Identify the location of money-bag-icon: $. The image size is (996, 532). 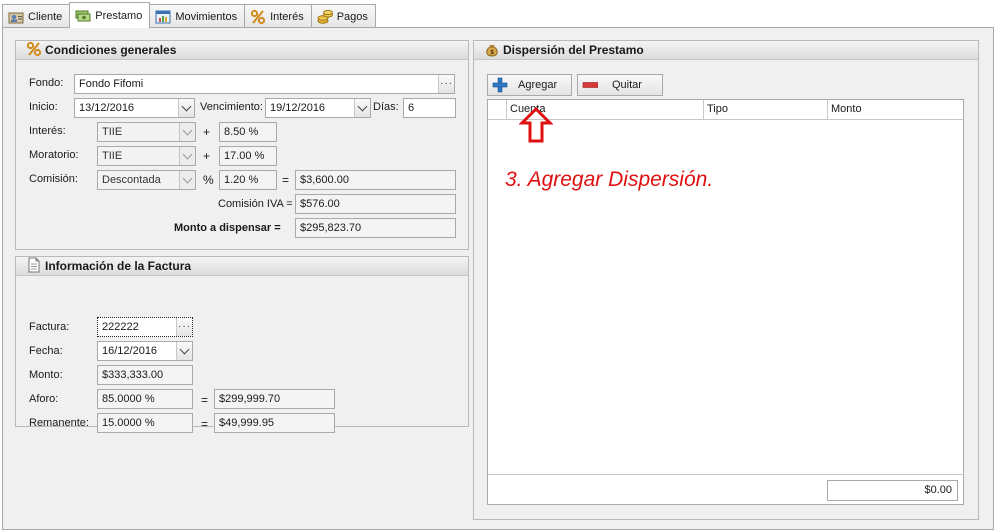
(492, 50).